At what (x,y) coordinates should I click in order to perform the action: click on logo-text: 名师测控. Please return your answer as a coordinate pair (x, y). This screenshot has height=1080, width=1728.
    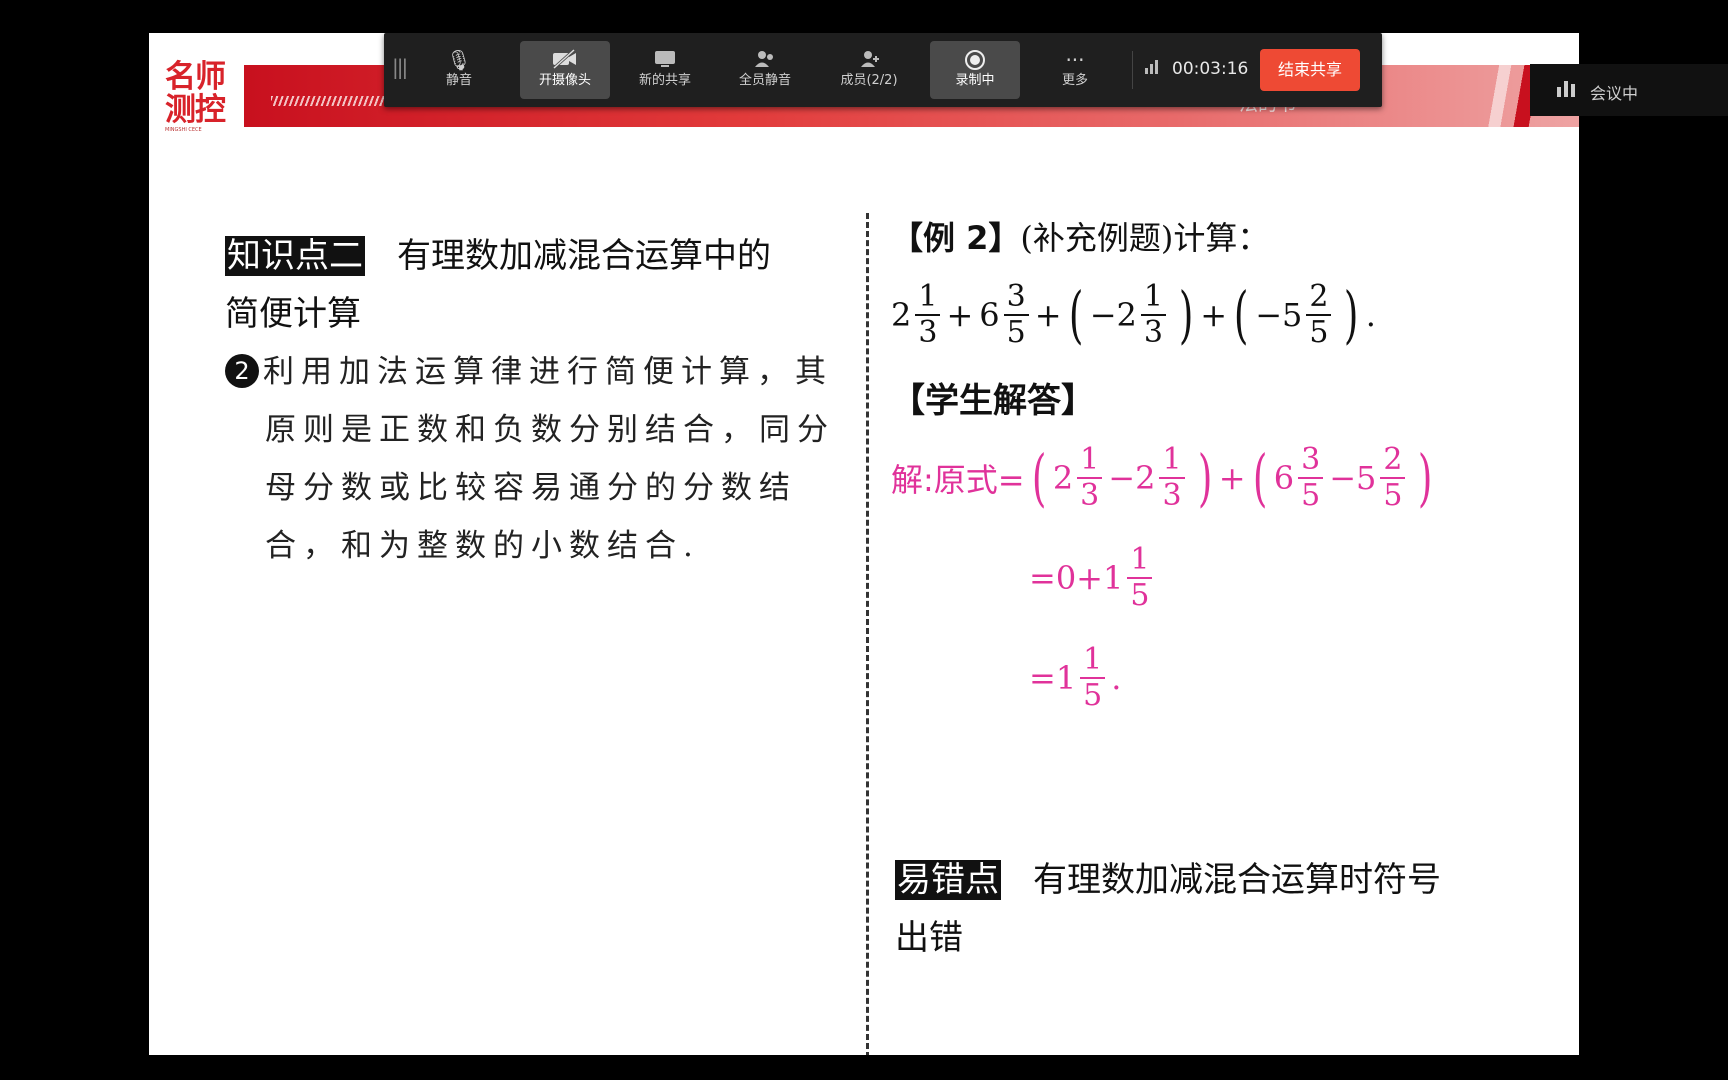
    Looking at the image, I should click on (195, 93).